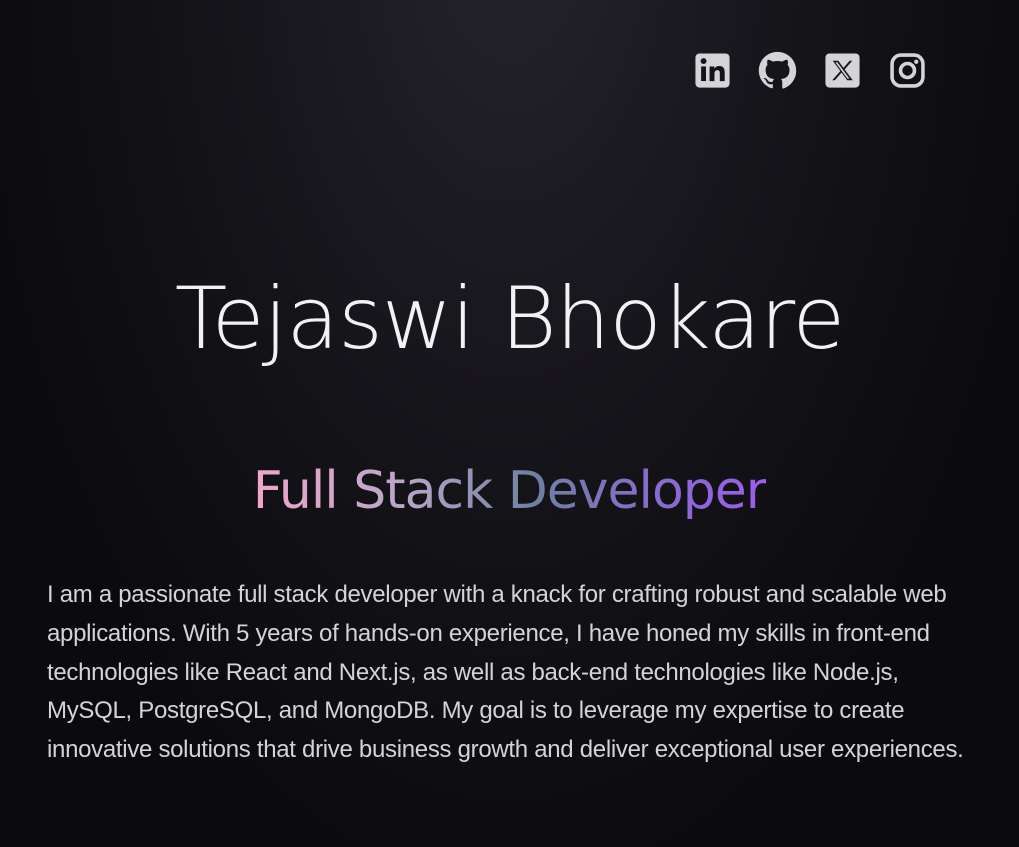 The width and height of the screenshot is (1019, 847). I want to click on x-link, so click(842, 70).